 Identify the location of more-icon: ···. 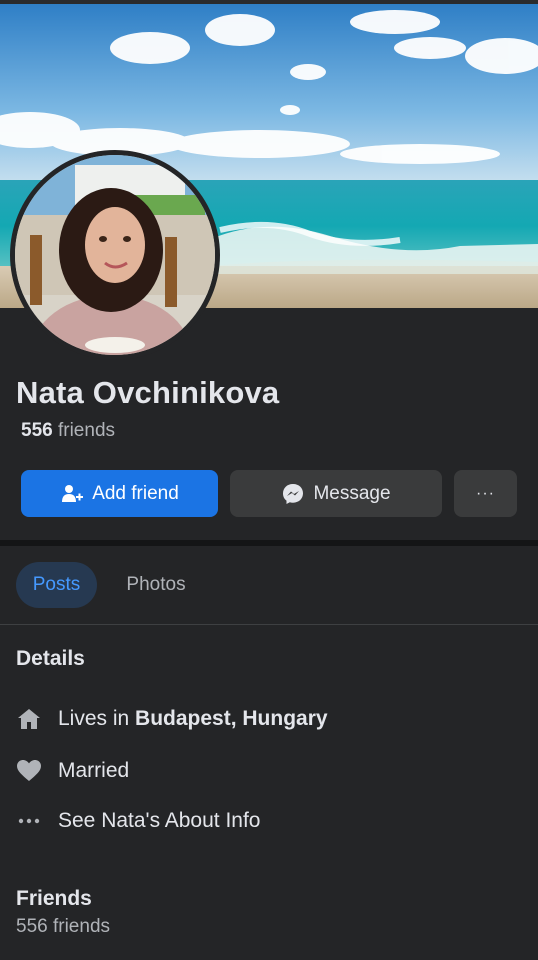
(485, 493).